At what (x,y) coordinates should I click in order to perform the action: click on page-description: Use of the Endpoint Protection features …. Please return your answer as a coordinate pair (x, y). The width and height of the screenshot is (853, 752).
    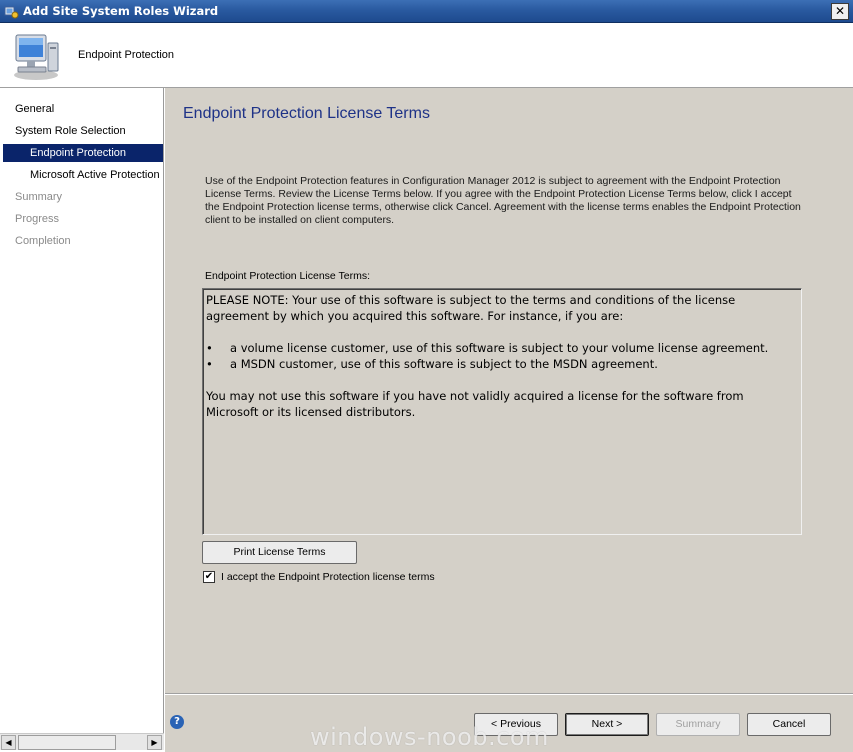
    Looking at the image, I should click on (503, 200).